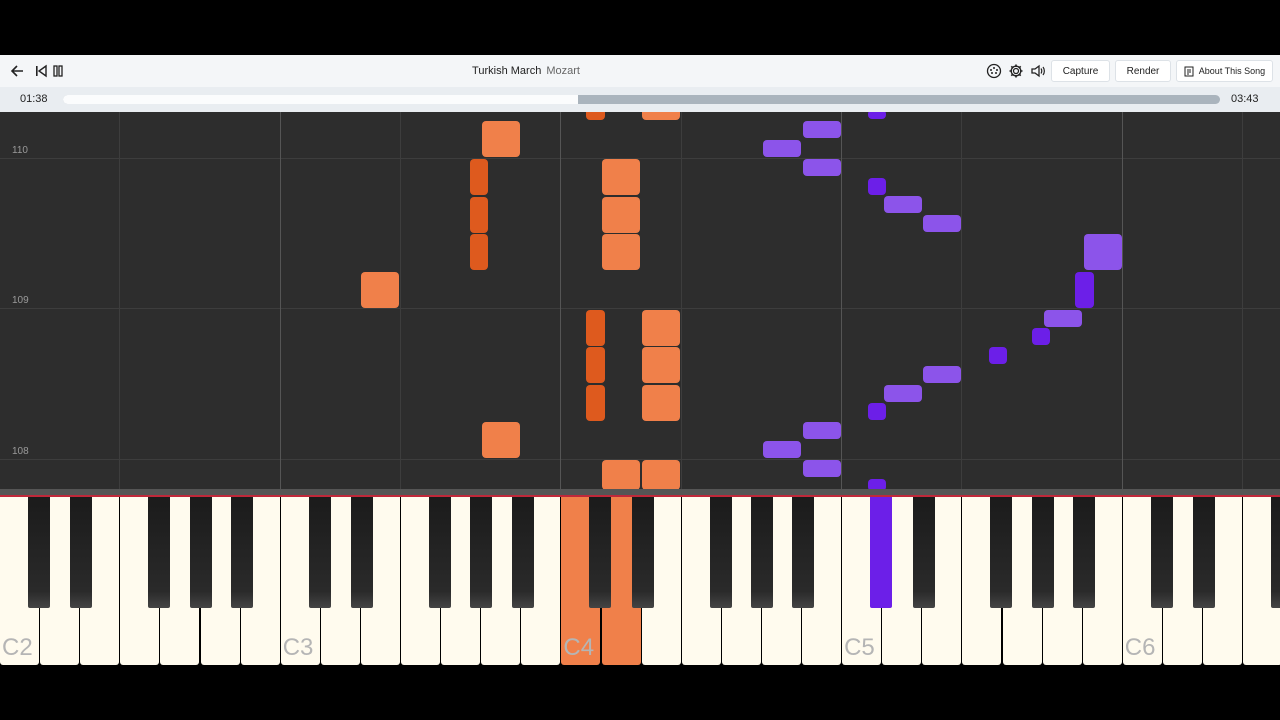 This screenshot has width=1280, height=720. I want to click on about-song-label: About This Song, so click(1232, 71).